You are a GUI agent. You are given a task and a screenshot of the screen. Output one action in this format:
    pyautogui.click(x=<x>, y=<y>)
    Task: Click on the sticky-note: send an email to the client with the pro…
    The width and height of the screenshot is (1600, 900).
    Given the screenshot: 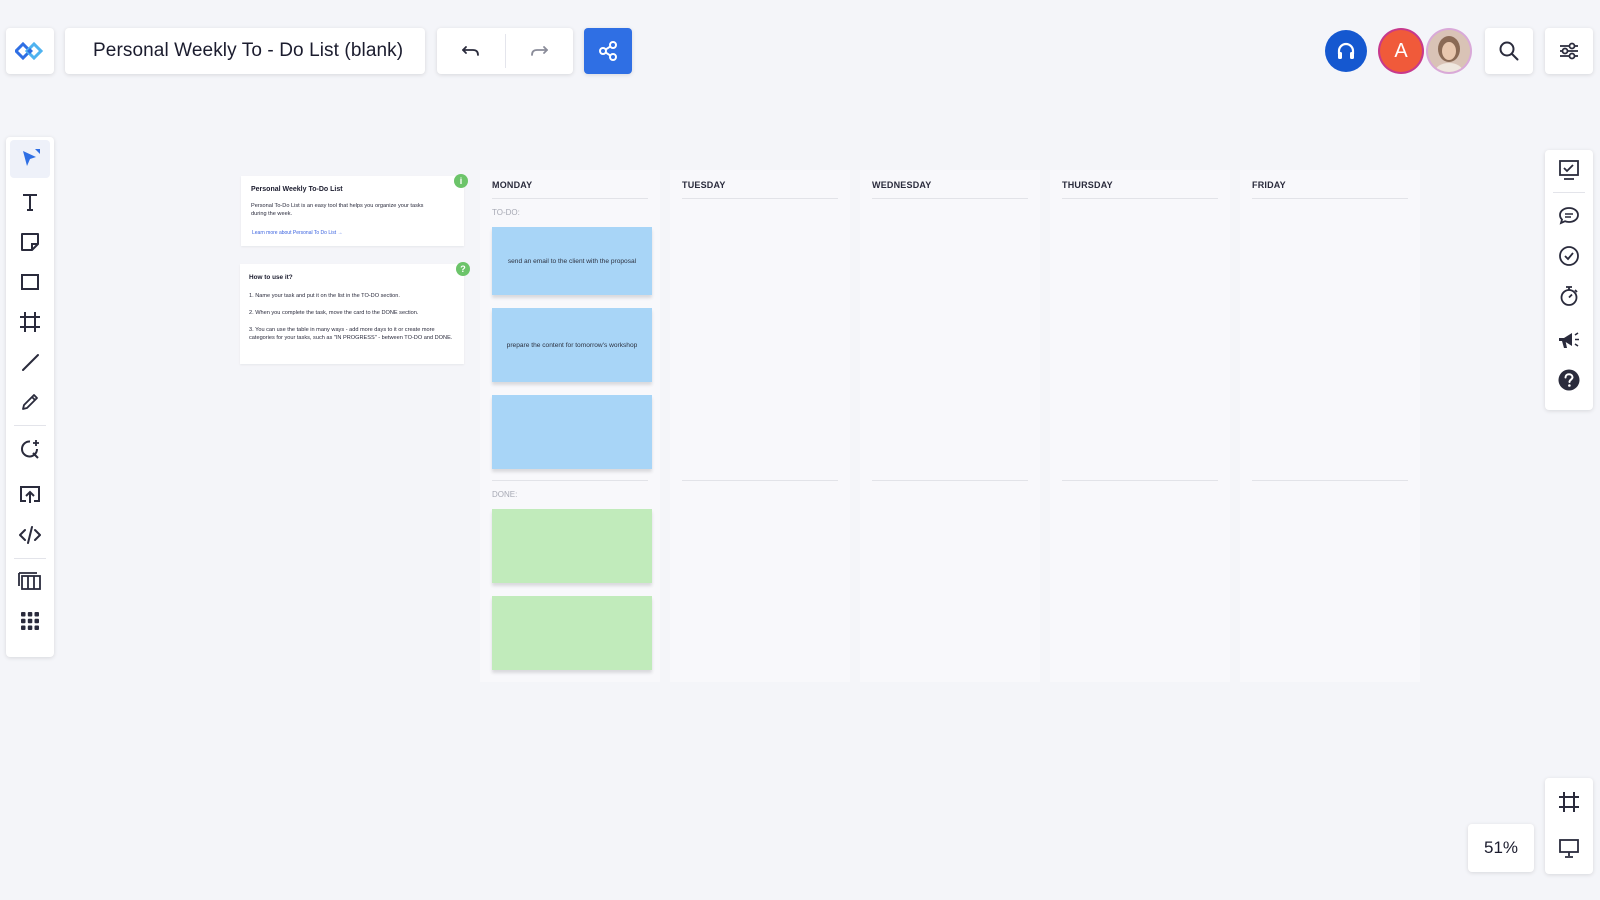 What is the action you would take?
    pyautogui.click(x=572, y=261)
    